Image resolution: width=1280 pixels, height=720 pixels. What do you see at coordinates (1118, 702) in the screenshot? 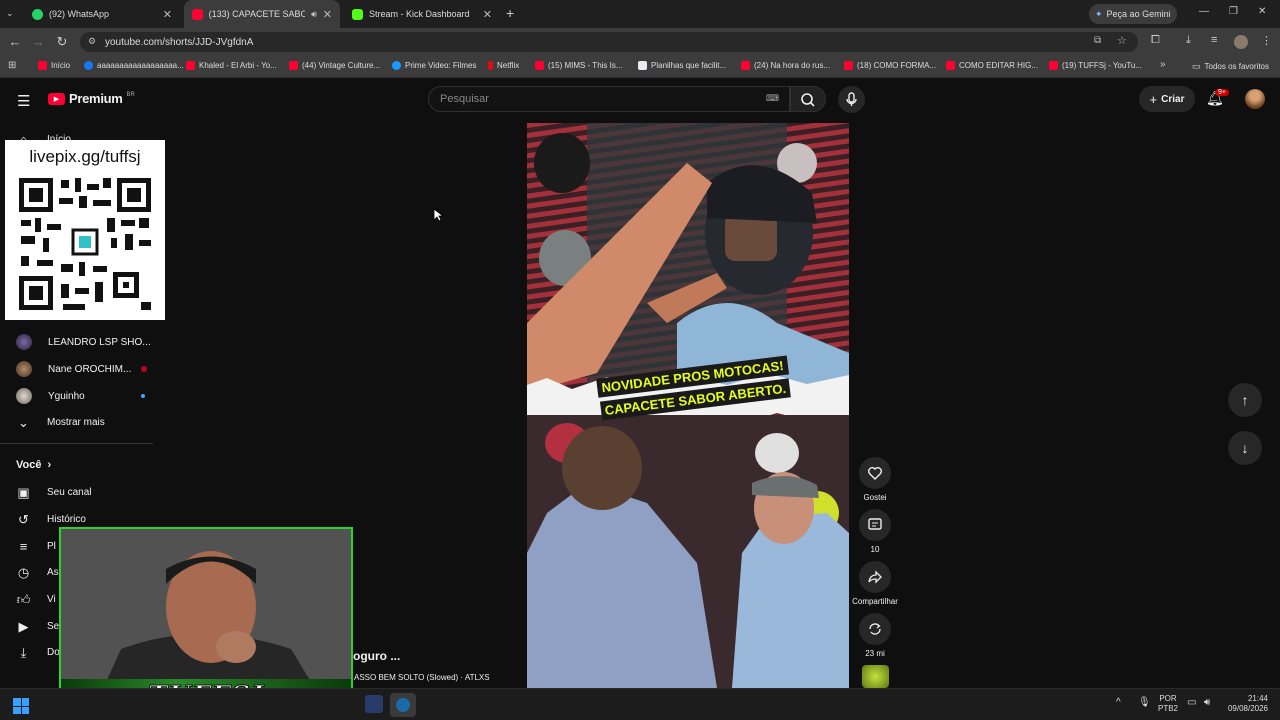
I see `tray-overflow-icon: ^` at bounding box center [1118, 702].